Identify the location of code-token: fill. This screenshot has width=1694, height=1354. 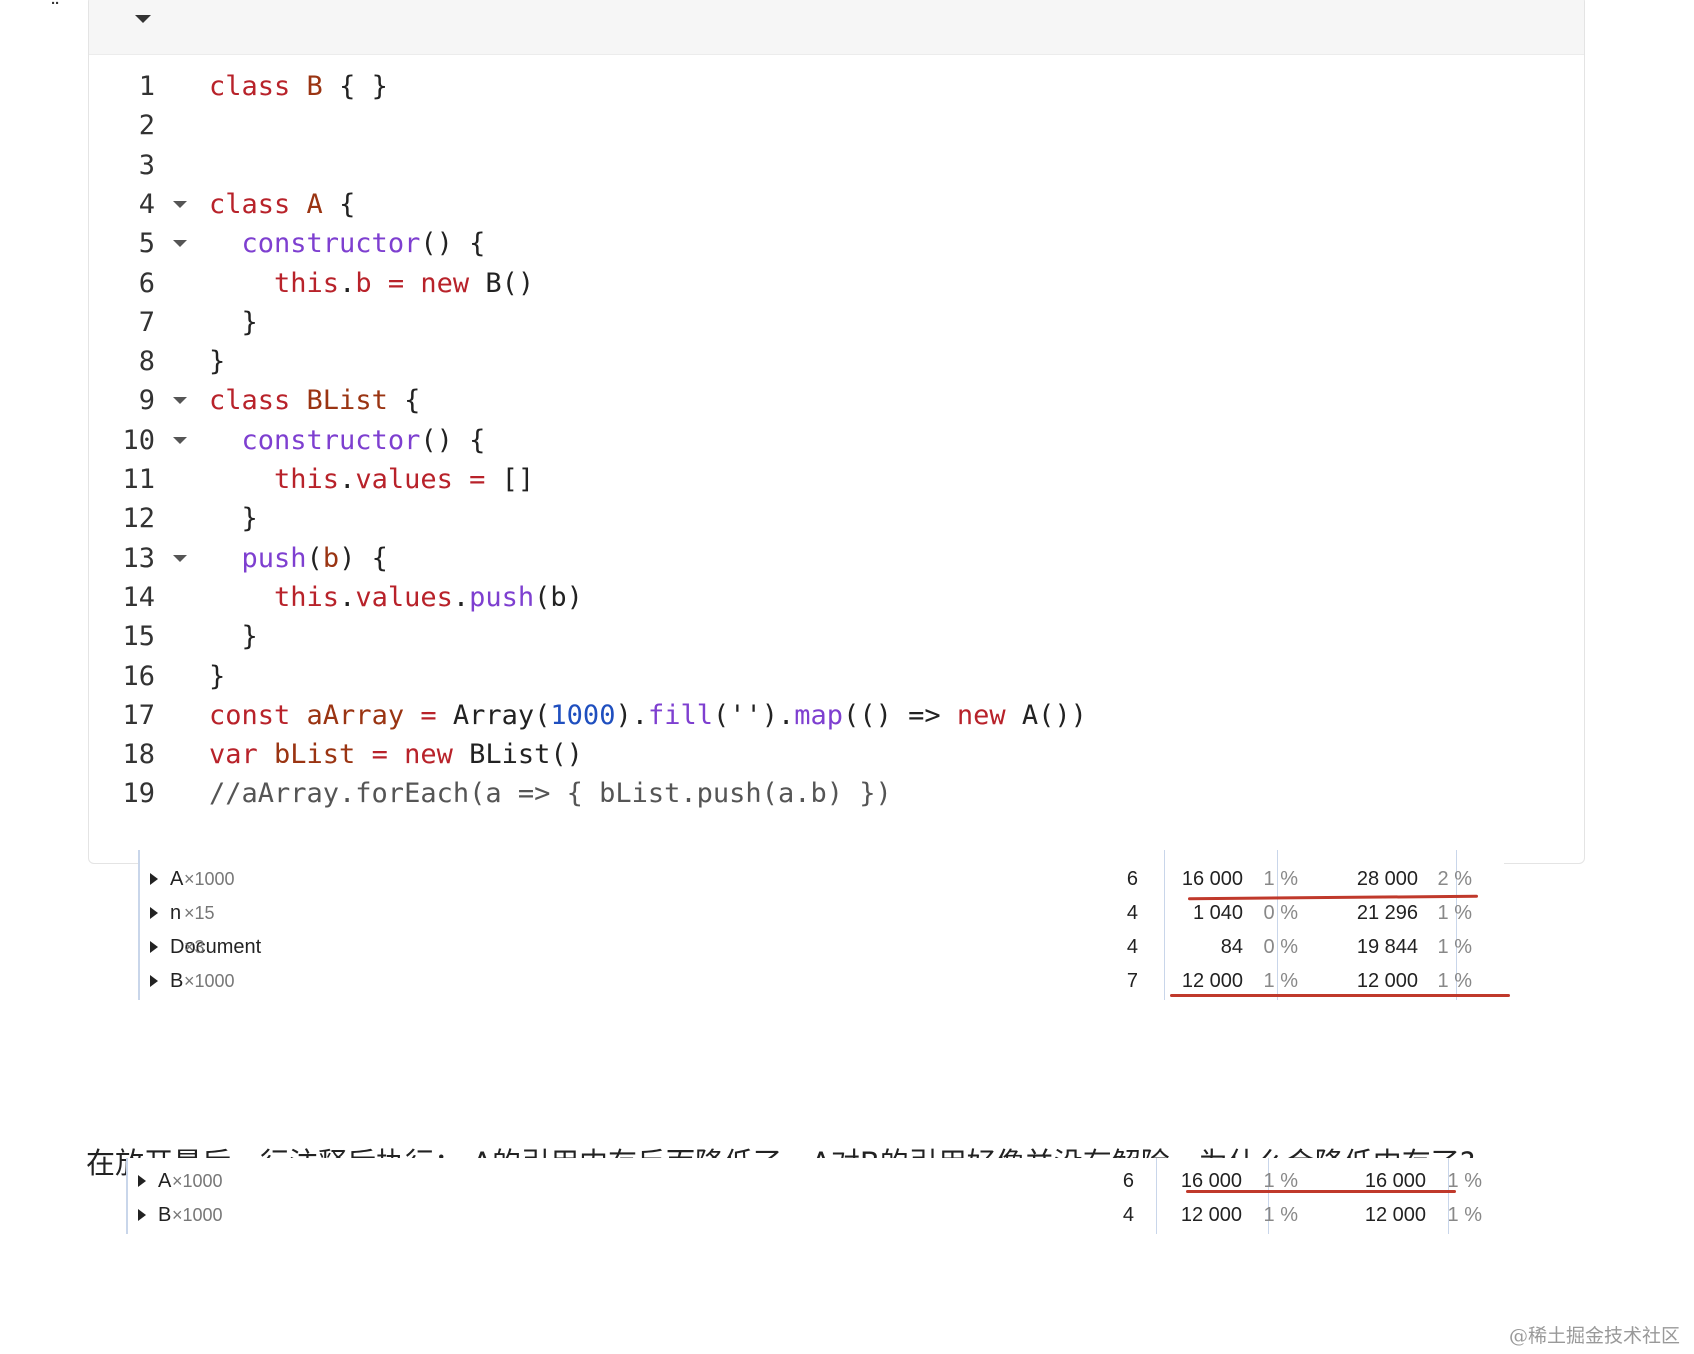
(680, 715).